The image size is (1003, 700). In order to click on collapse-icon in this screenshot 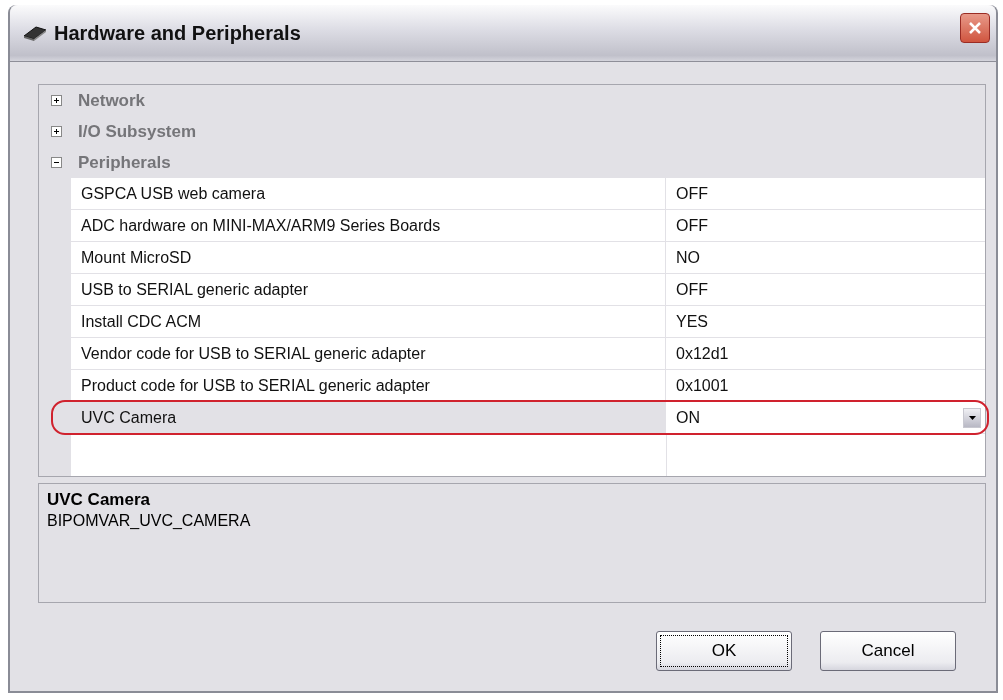, I will do `click(56, 162)`.